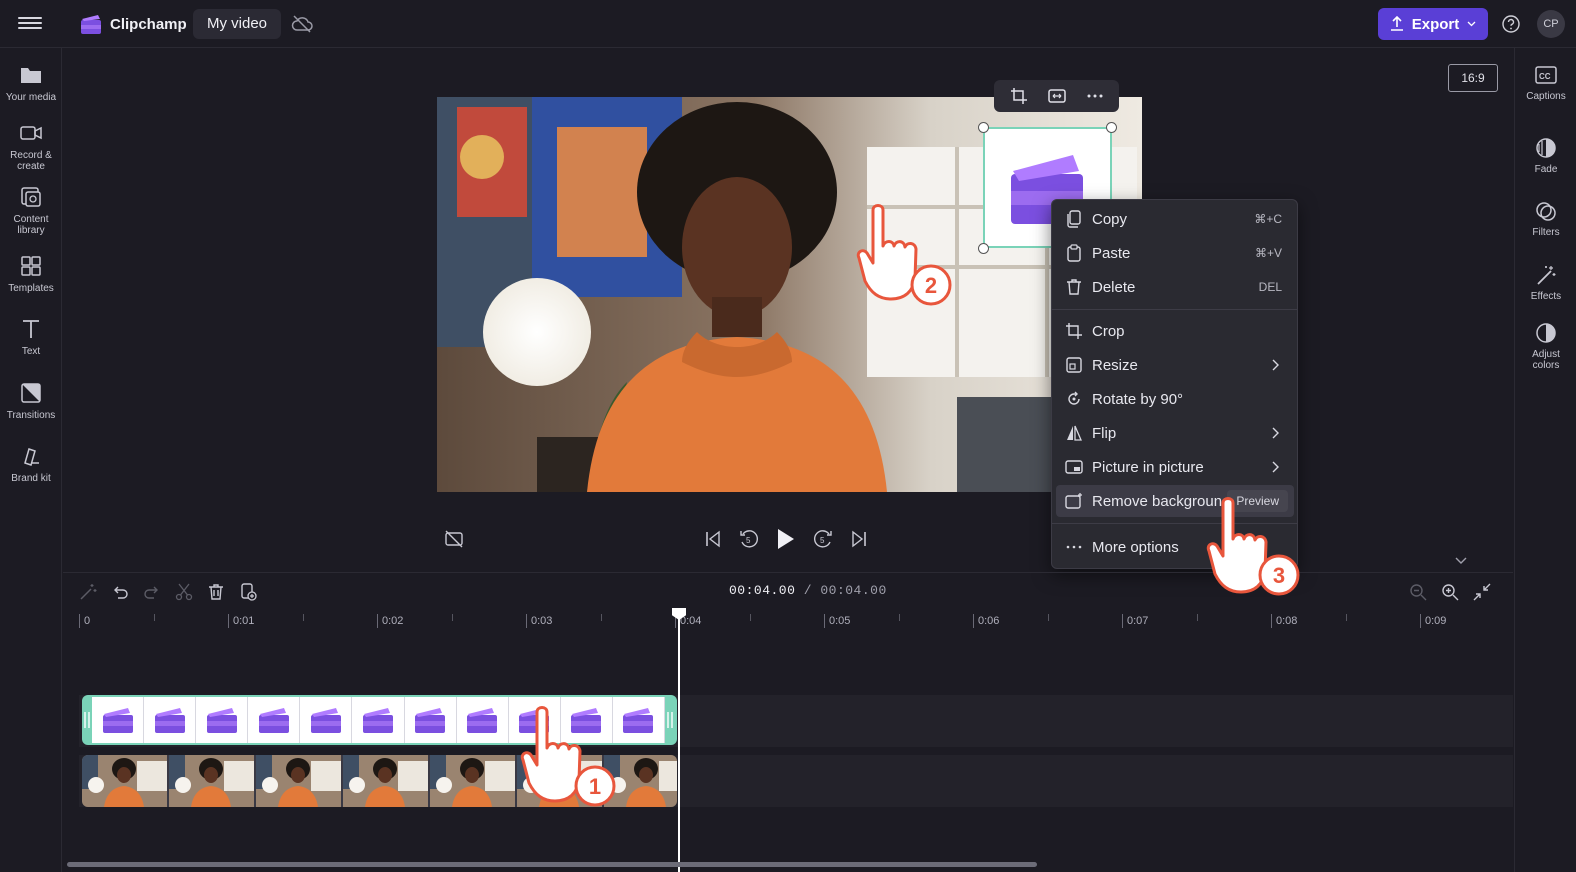 The image size is (1576, 872). What do you see at coordinates (552, 864) in the screenshot?
I see `timeline-scrollbar` at bounding box center [552, 864].